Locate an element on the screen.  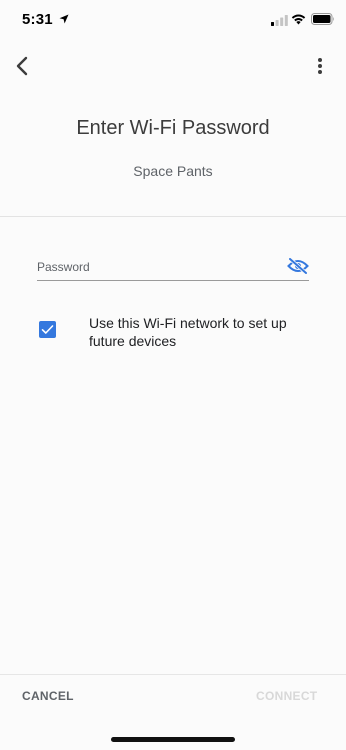
back-button is located at coordinates (22, 66).